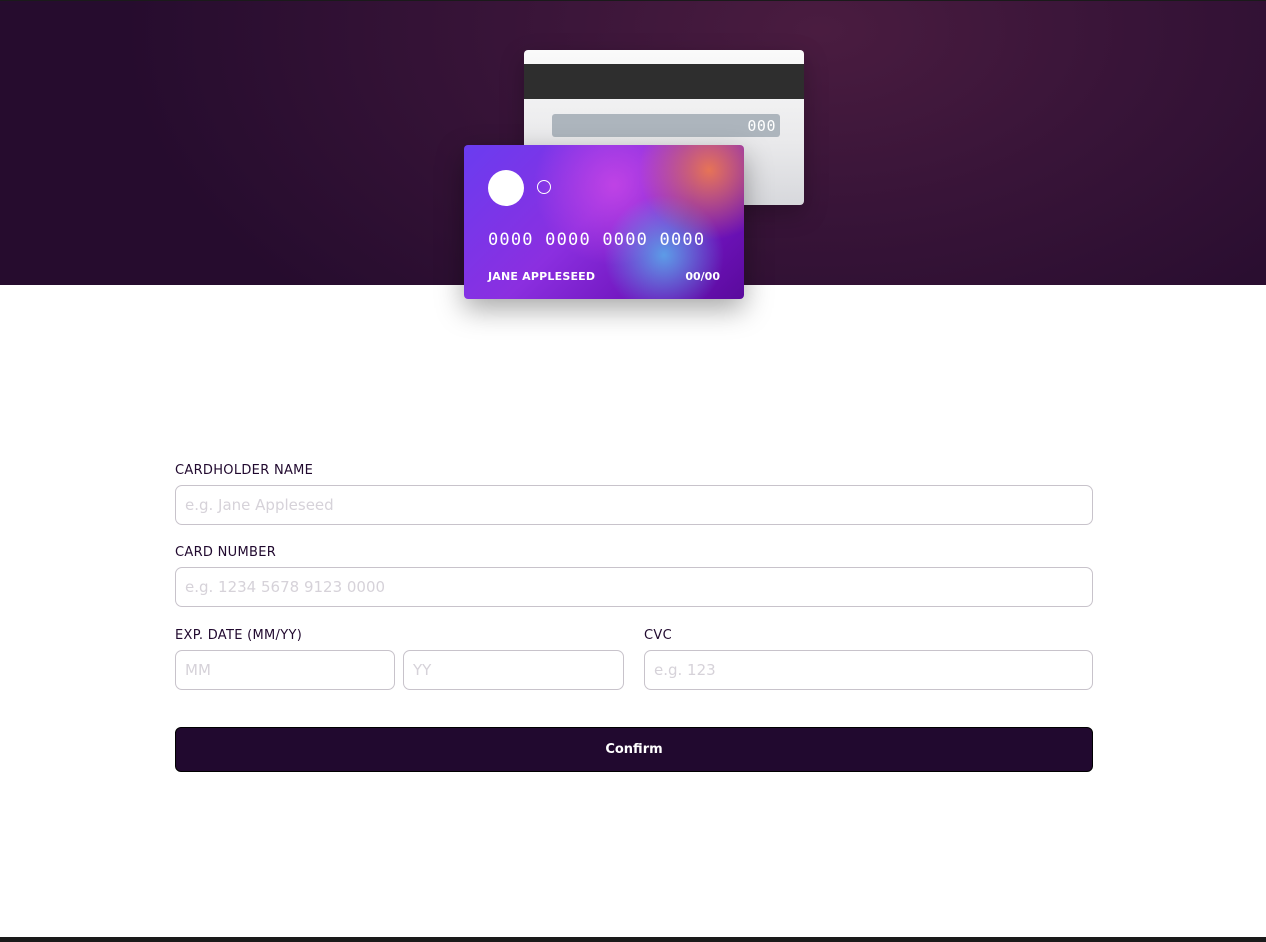 Image resolution: width=1266 pixels, height=942 pixels. What do you see at coordinates (544, 187) in the screenshot?
I see `card-logo-ring-icon` at bounding box center [544, 187].